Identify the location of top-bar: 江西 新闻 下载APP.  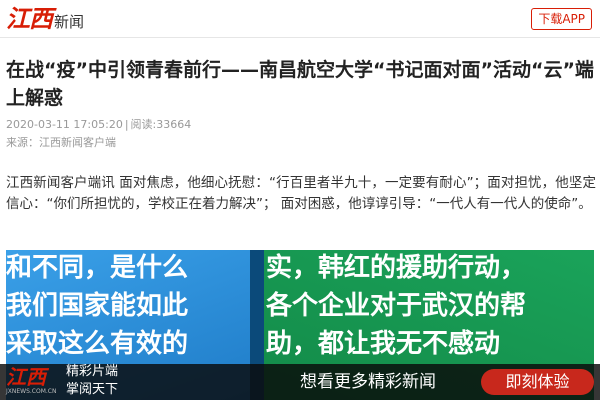
(300, 19).